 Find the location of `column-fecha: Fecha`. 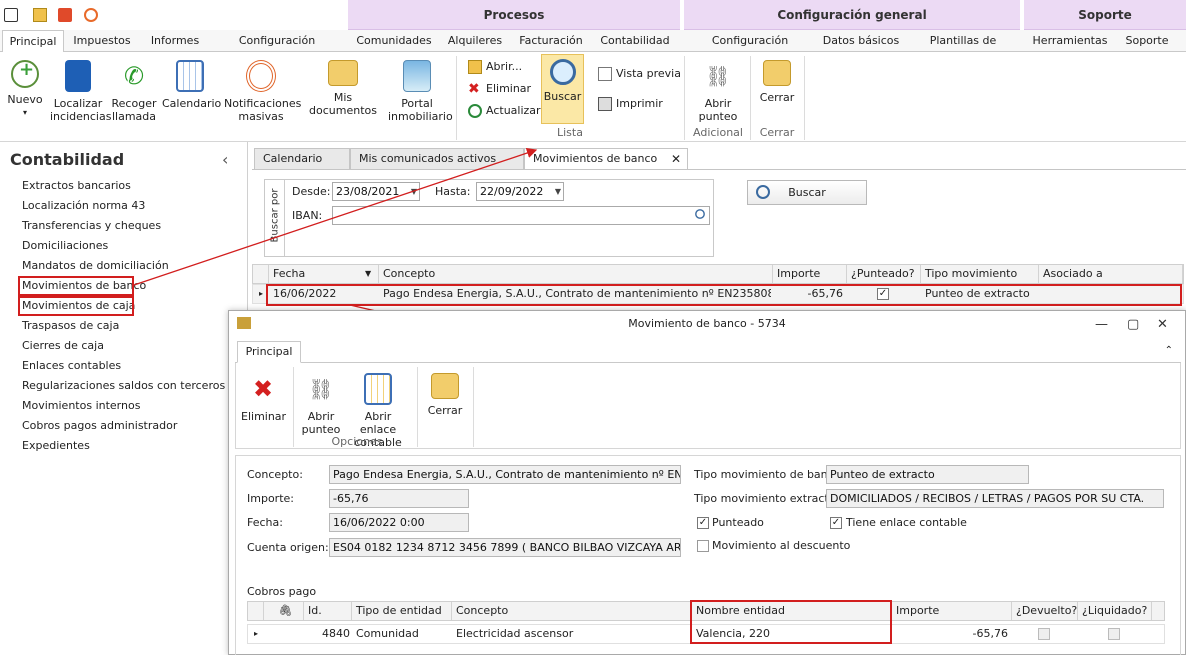

column-fecha: Fecha is located at coordinates (324, 274).